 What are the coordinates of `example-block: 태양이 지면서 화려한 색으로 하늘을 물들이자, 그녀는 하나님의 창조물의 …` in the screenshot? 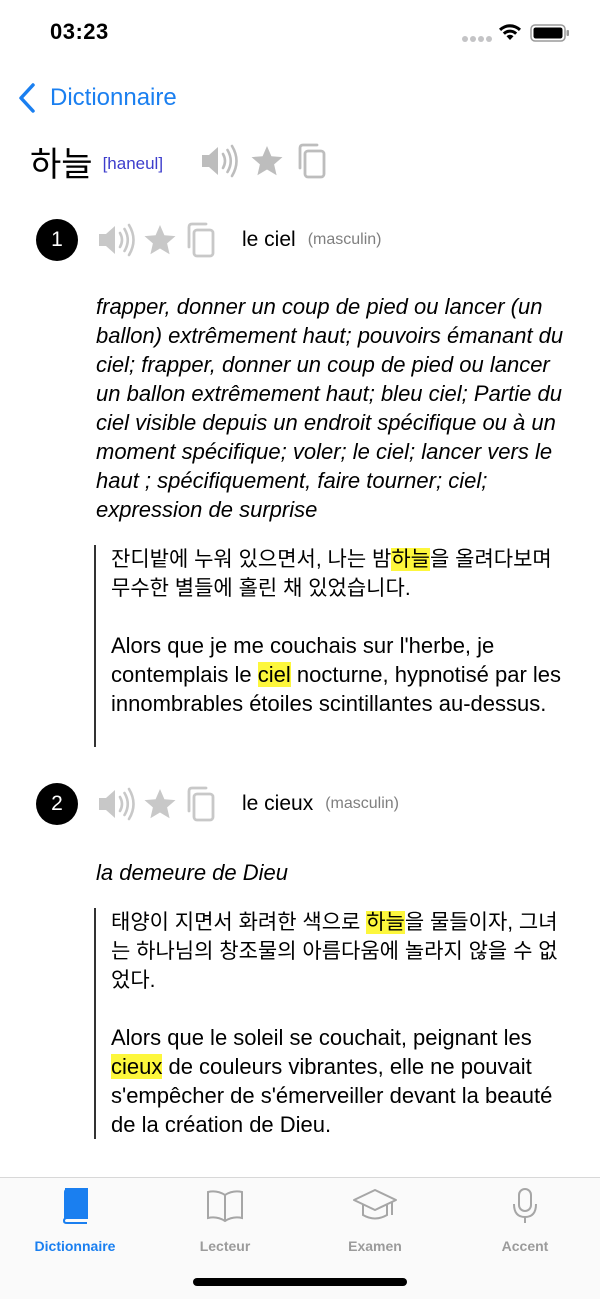 It's located at (329, 1023).